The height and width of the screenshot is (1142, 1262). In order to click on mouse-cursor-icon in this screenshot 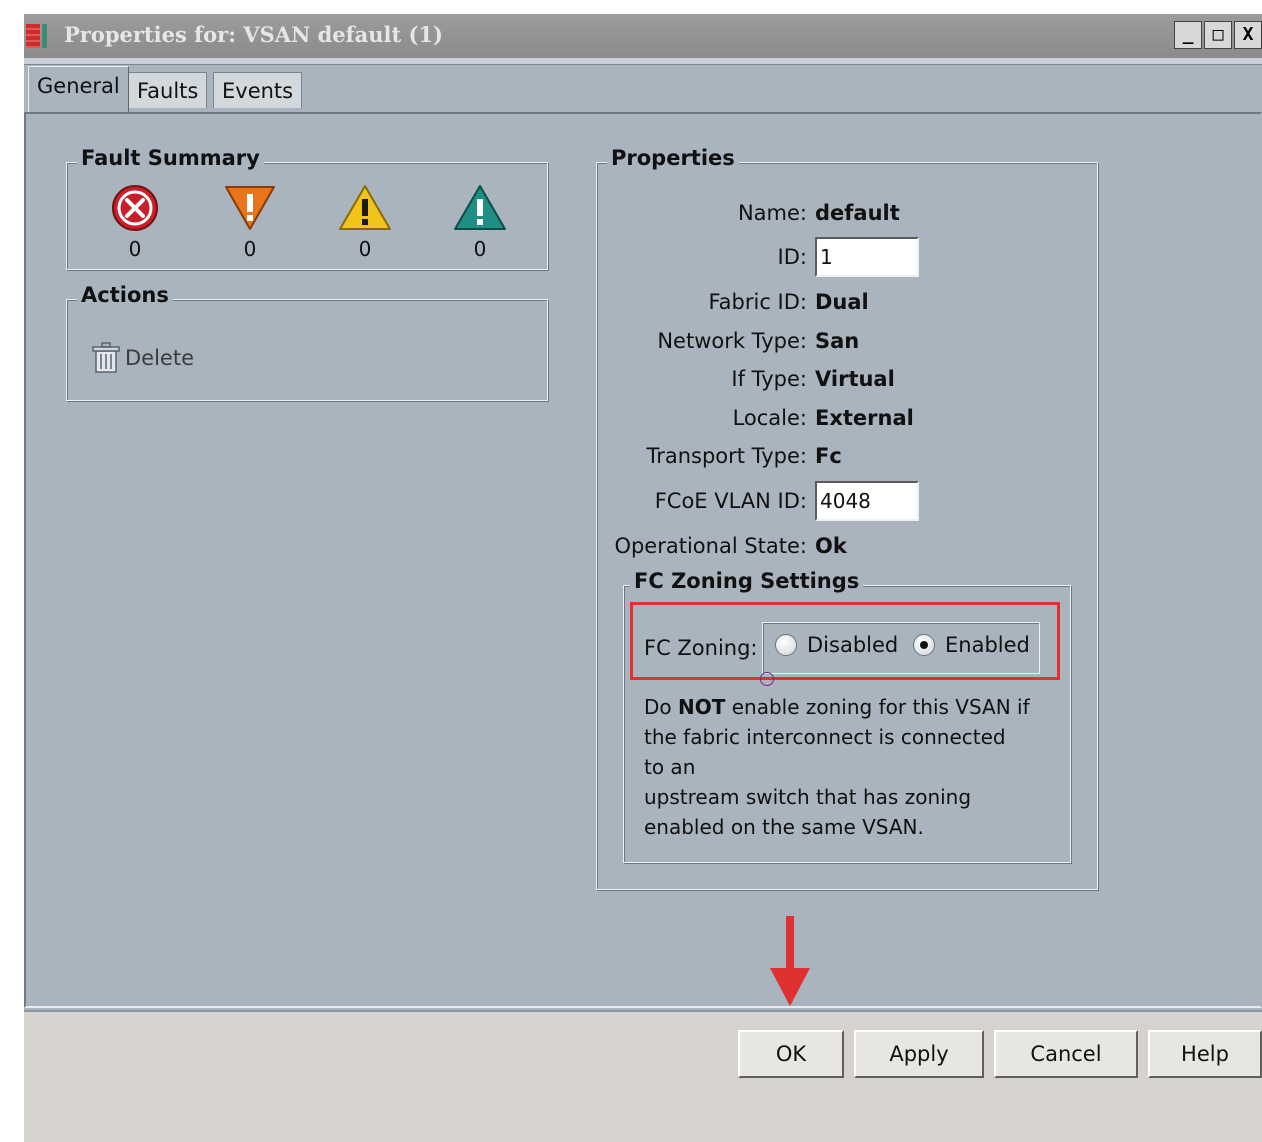, I will do `click(767, 679)`.